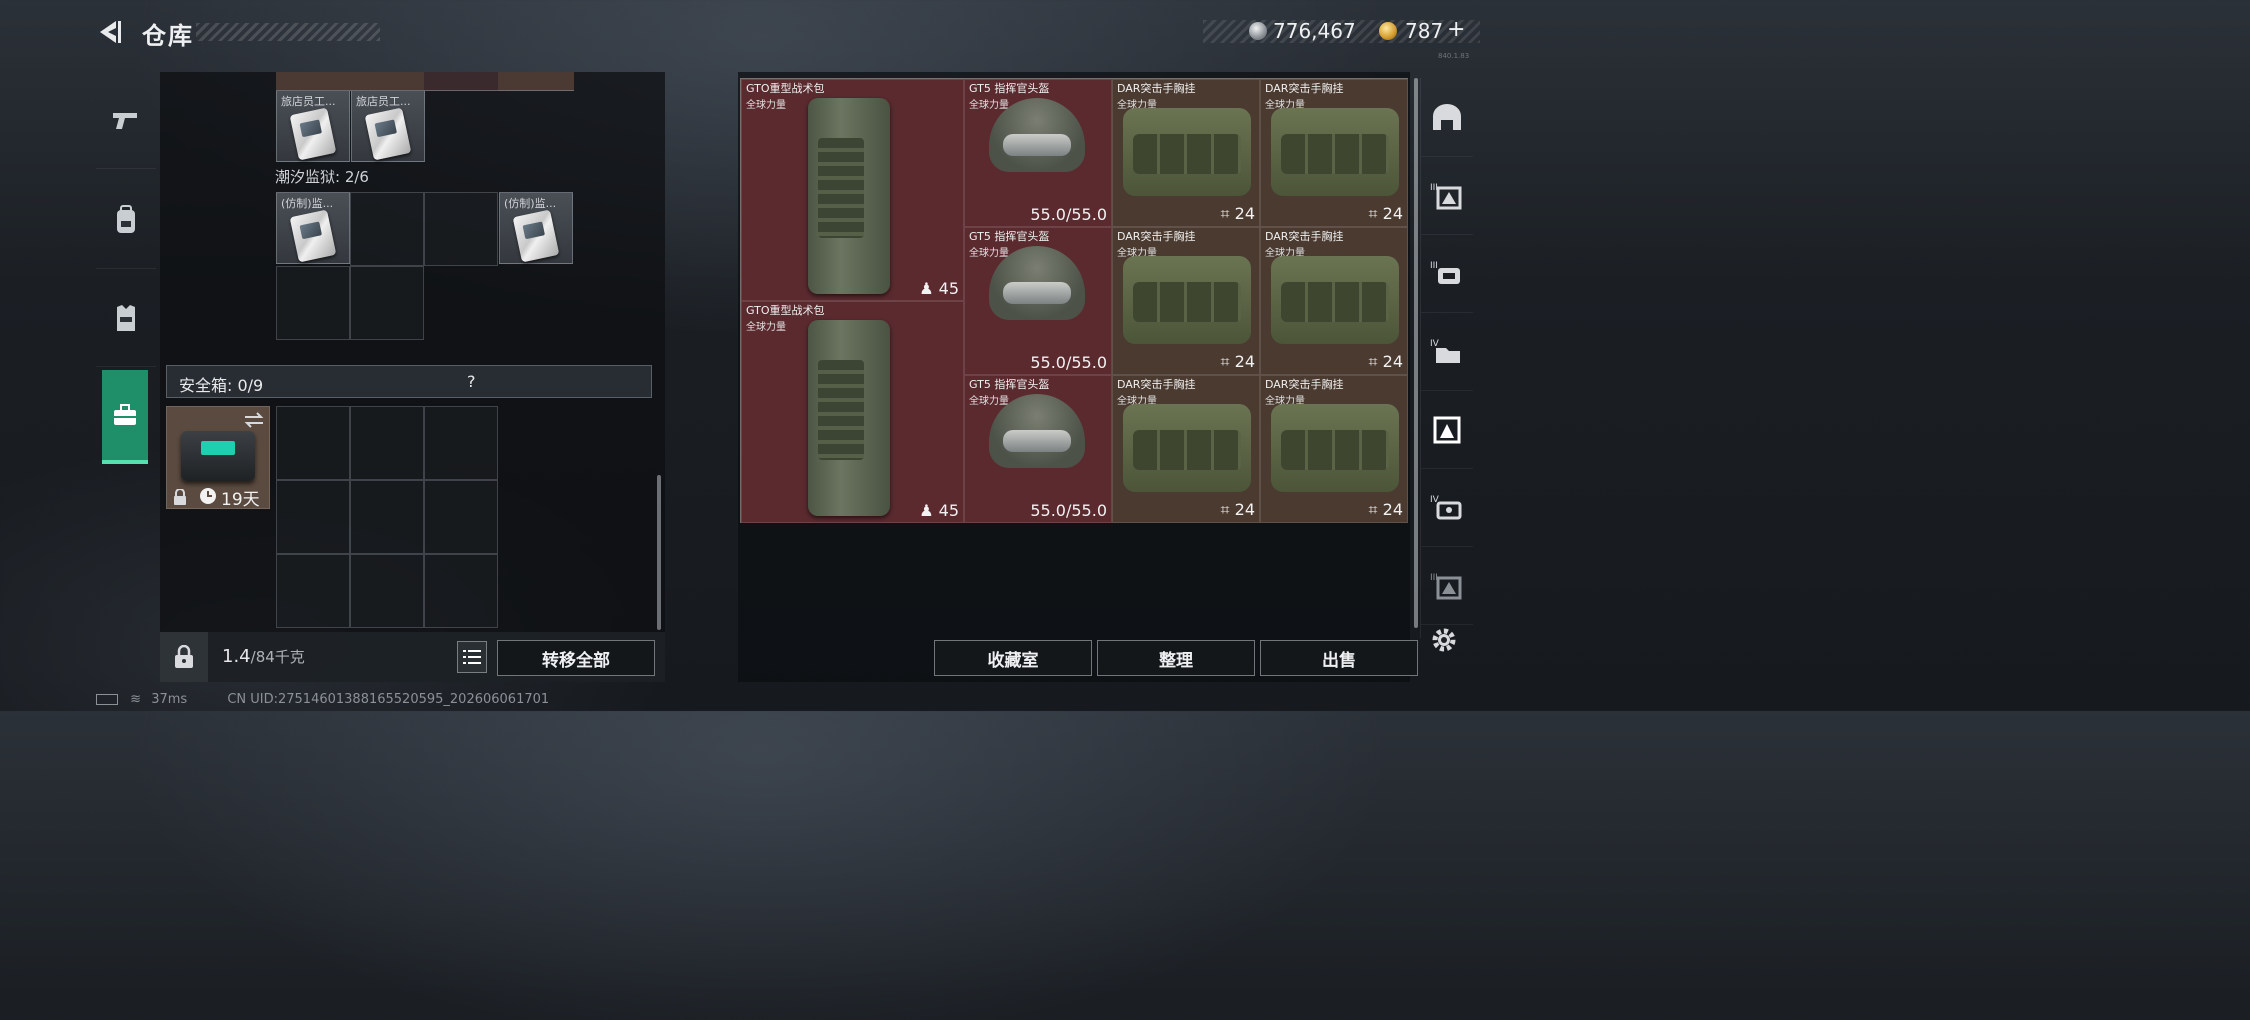  I want to click on pistol-icon, so click(125, 121).